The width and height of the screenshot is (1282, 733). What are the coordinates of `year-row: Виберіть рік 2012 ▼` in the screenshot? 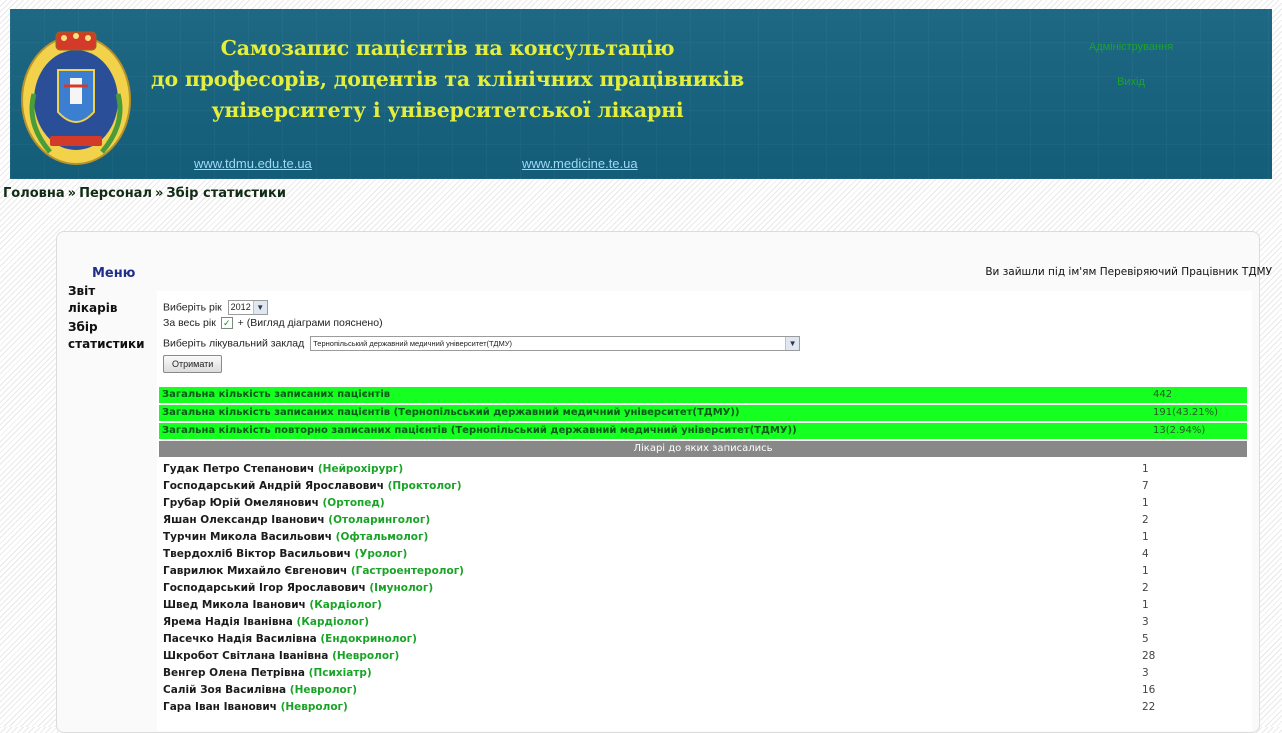 It's located at (215, 307).